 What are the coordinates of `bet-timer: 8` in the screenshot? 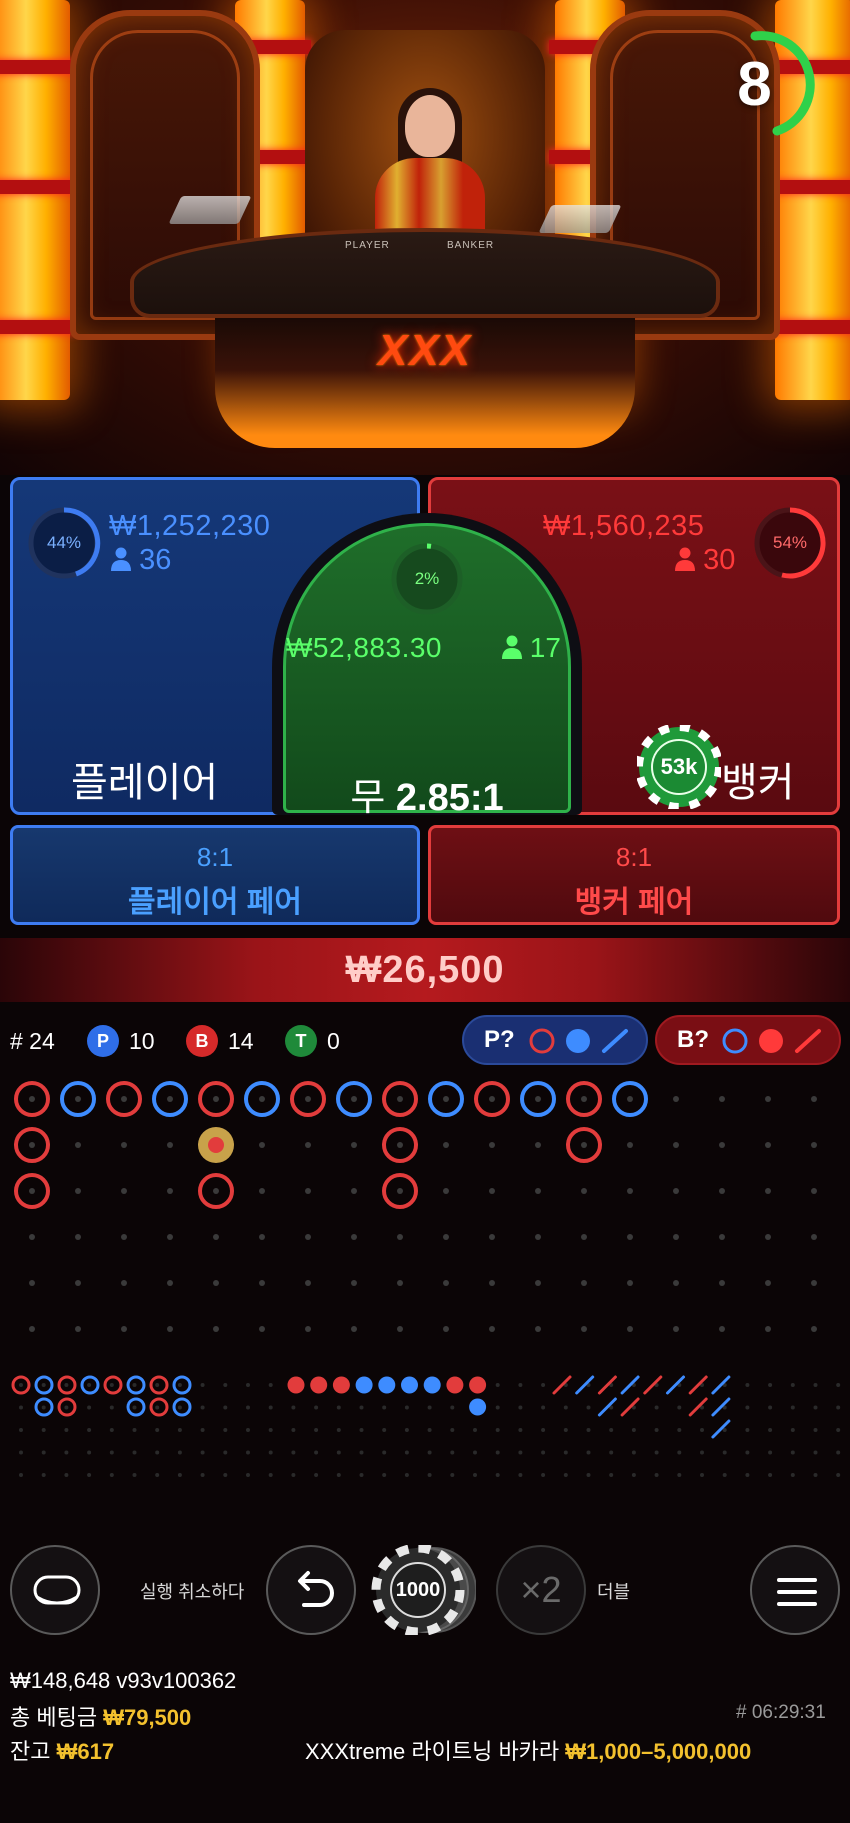 It's located at (762, 85).